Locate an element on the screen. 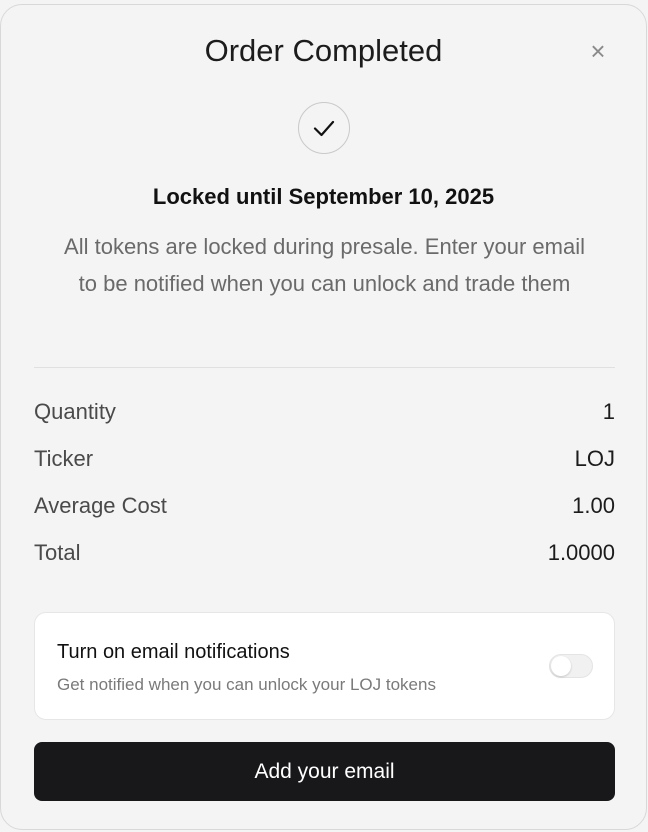 This screenshot has width=648, height=832. toggle-knob is located at coordinates (561, 666).